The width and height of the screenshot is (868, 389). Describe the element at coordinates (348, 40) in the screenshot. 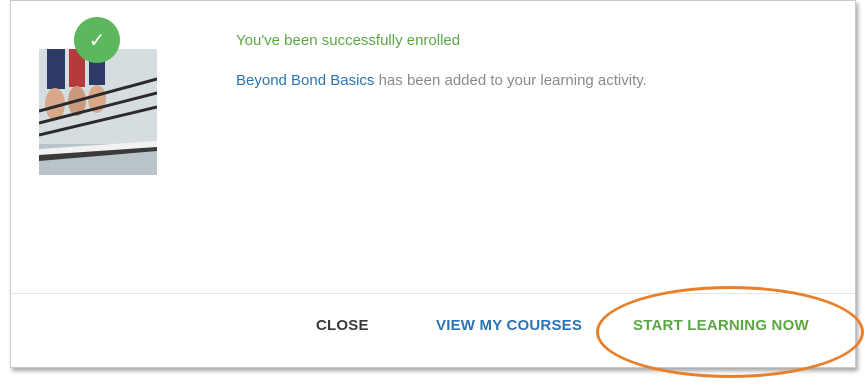

I see `success-title: You've been successfully enrolled` at that location.